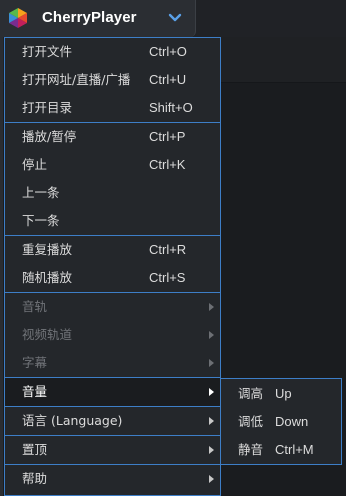  Describe the element at coordinates (47, 107) in the screenshot. I see `menu-item-label: 打开目录` at that location.